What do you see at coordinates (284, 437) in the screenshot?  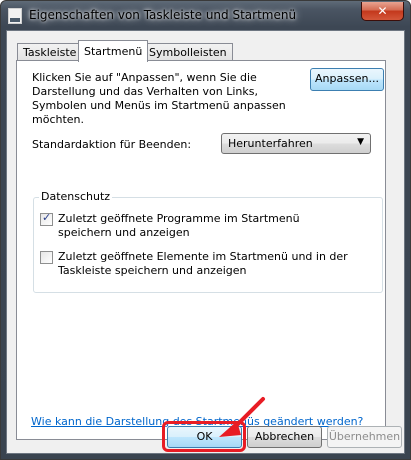 I see `cancel-button: Abbrechen` at bounding box center [284, 437].